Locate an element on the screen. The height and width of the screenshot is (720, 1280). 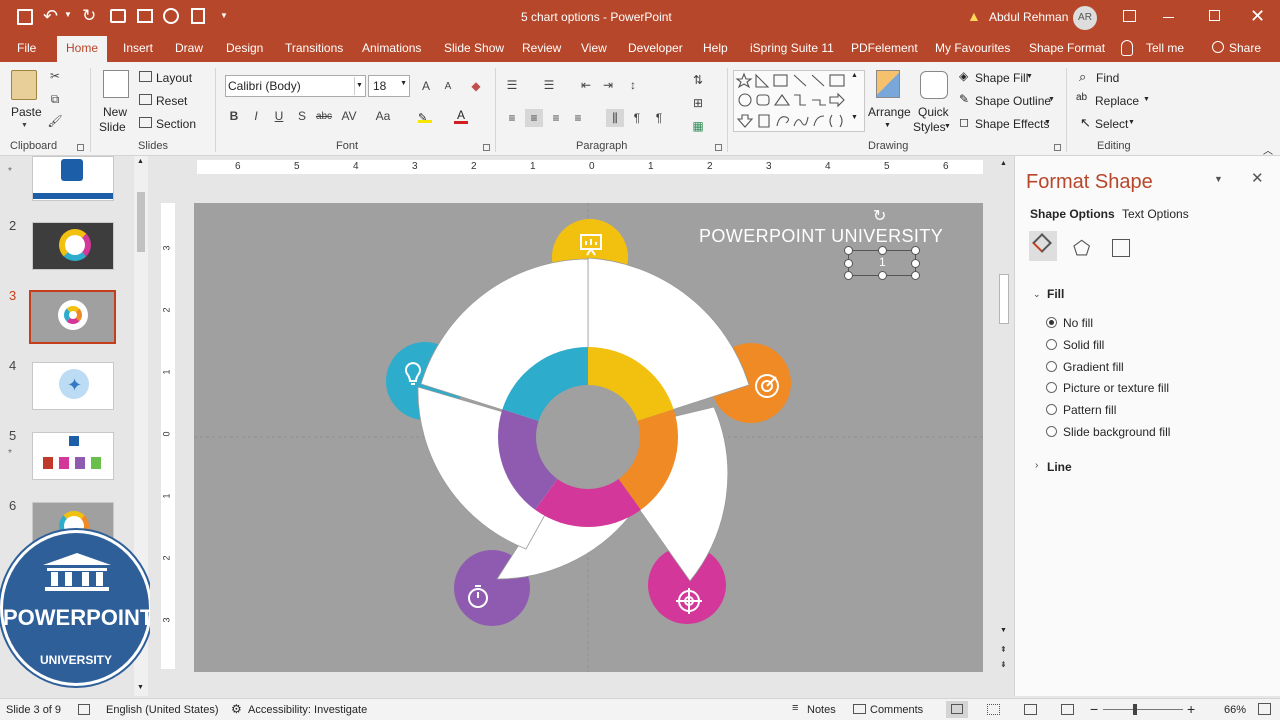
align-right-icon: ≡ is located at coordinates (556, 118).